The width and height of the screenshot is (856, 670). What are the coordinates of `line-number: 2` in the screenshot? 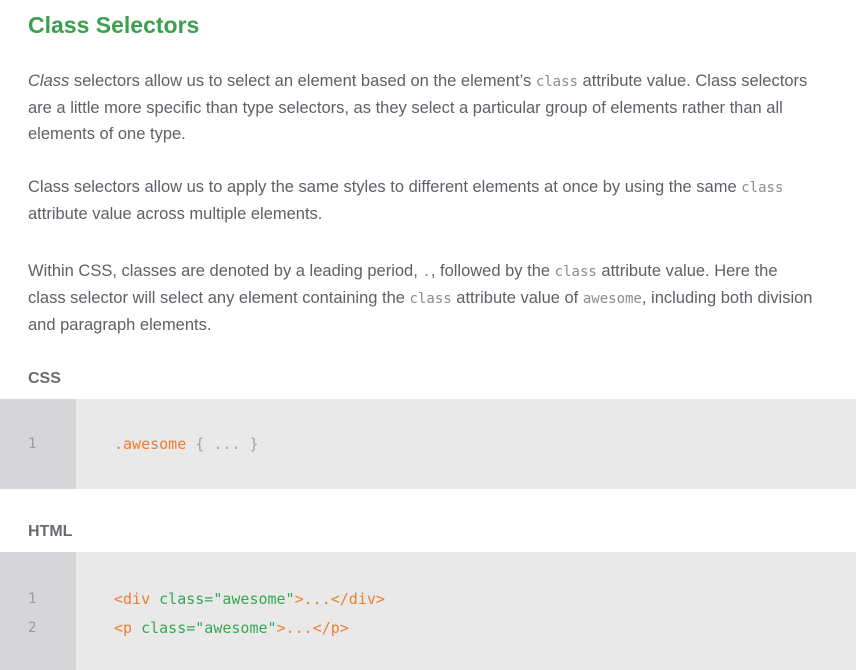 It's located at (32, 628).